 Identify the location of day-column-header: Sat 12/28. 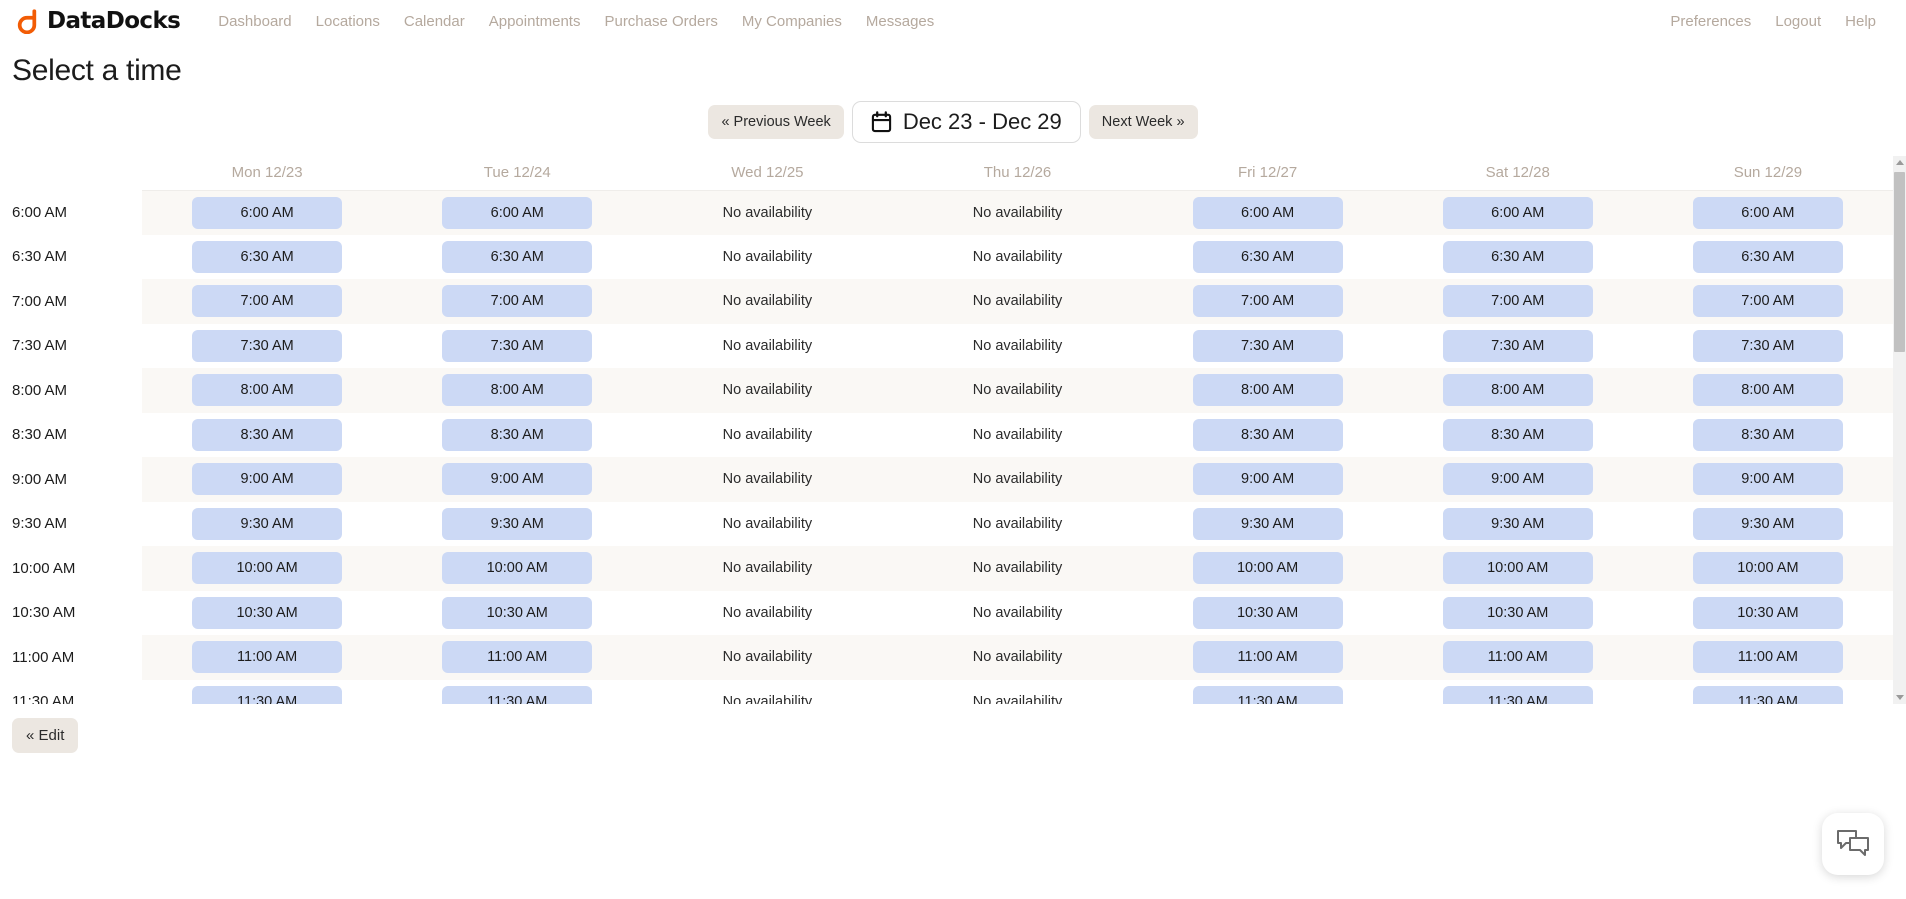
(1517, 173).